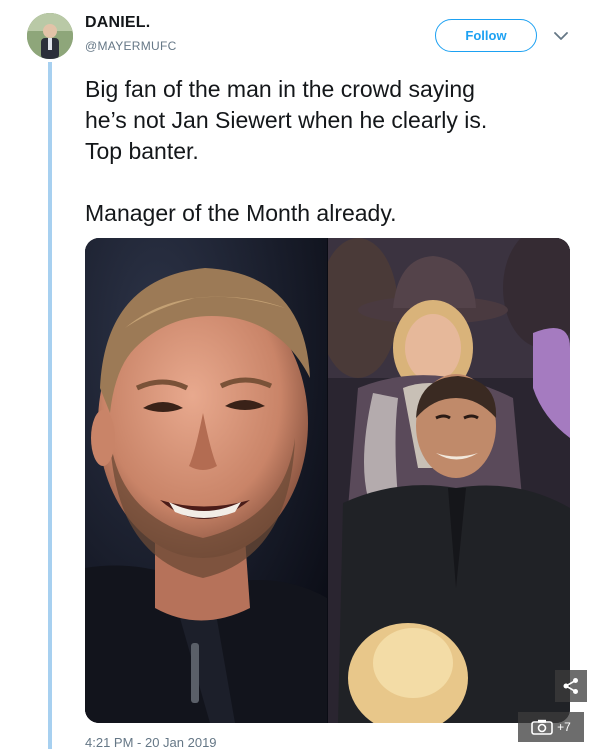  Describe the element at coordinates (280, 89) in the screenshot. I see `tweet-line: Big fan of the man in the crowd saying` at that location.